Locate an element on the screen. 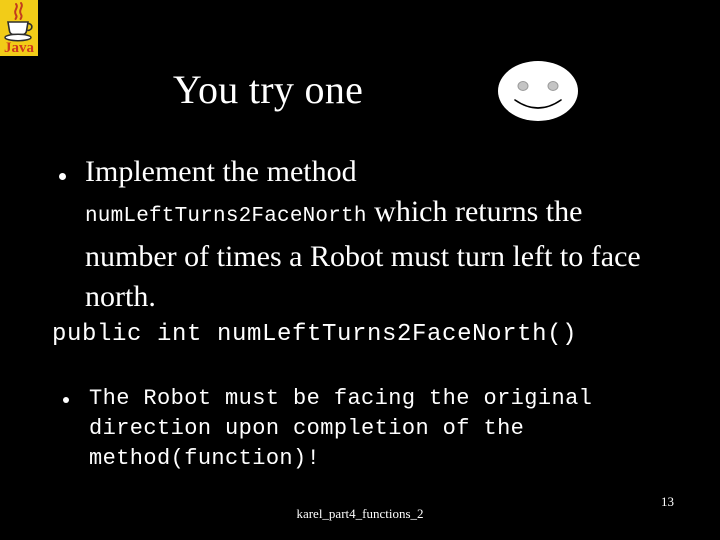 The image size is (720, 540). smiley-face-icon is located at coordinates (538, 91).